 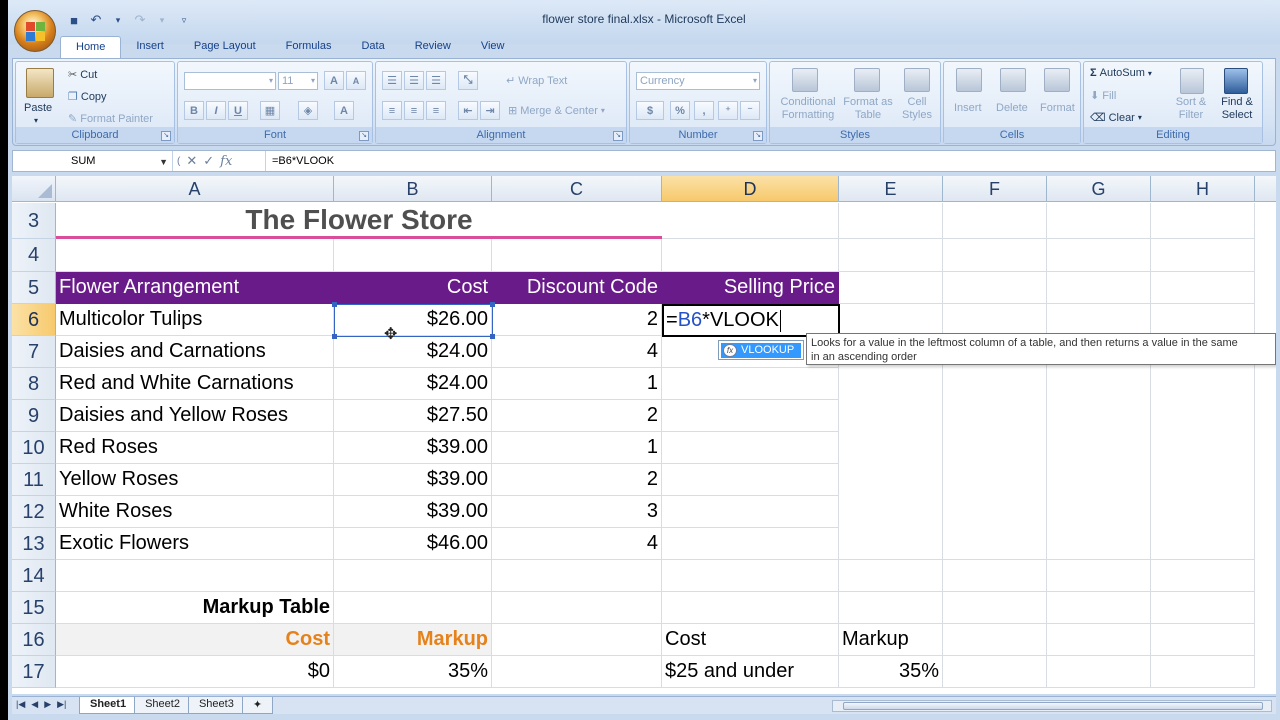 What do you see at coordinates (34, 512) in the screenshot?
I see `row-header-12: 12` at bounding box center [34, 512].